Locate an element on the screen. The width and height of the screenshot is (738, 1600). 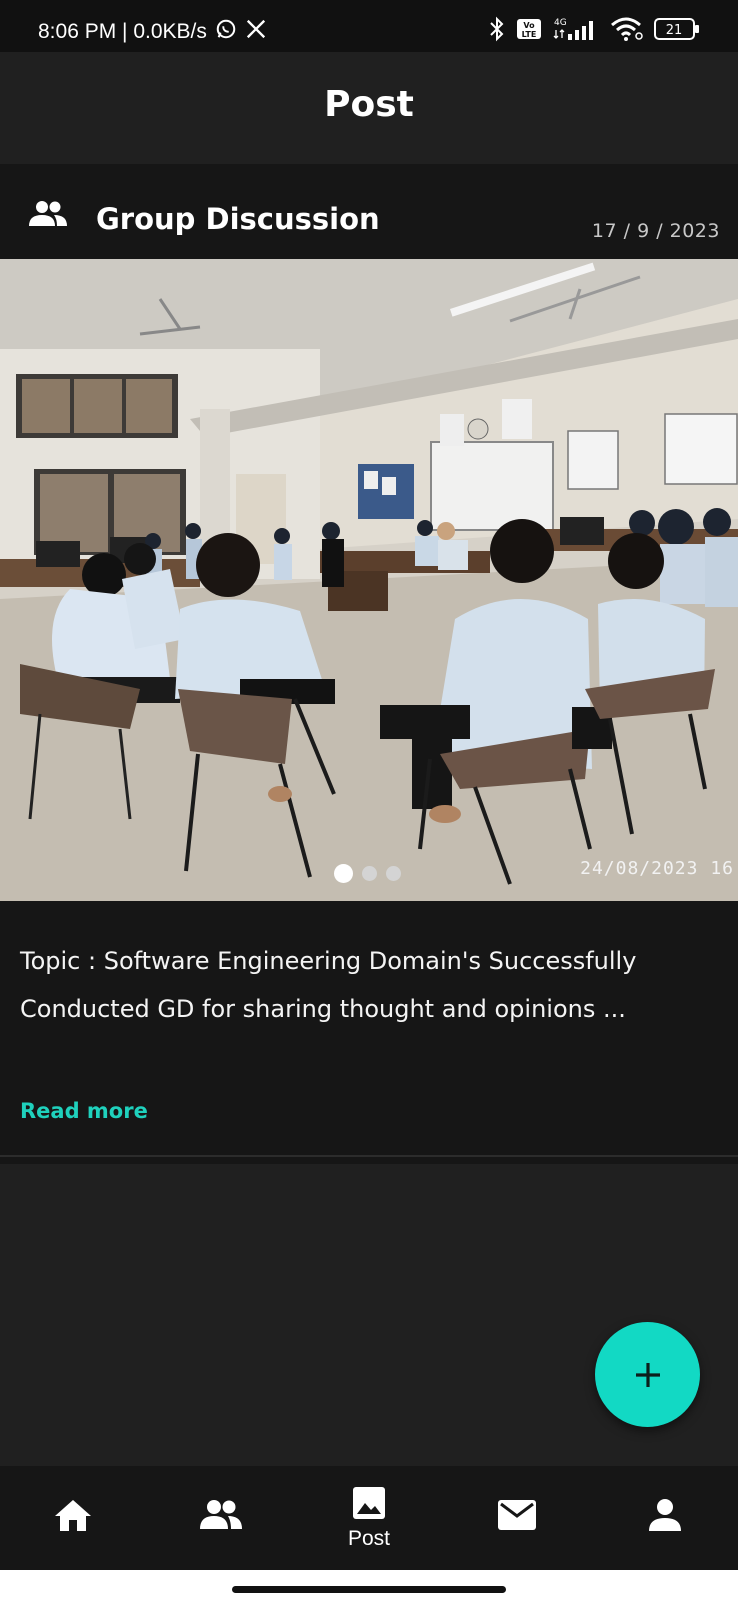
nav-groups is located at coordinates (221, 1518).